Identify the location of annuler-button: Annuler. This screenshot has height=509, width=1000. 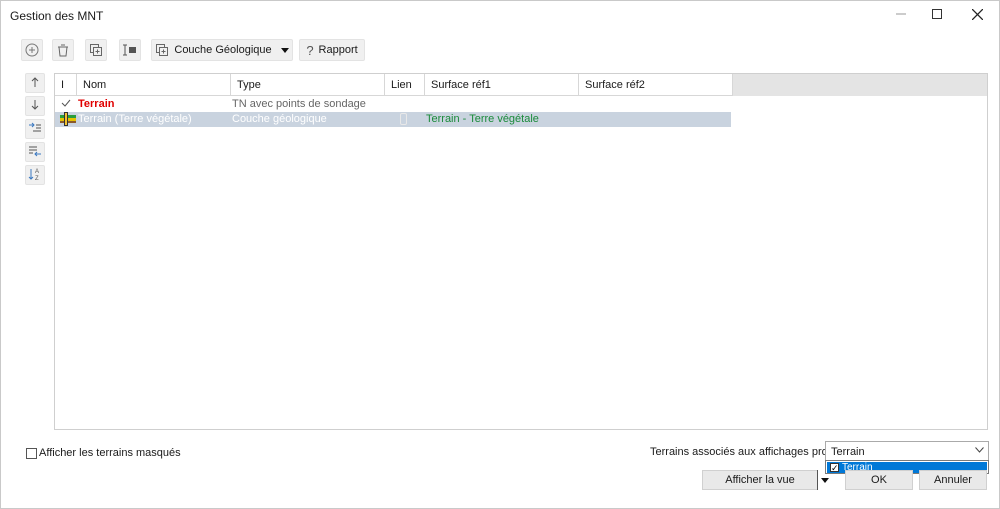
(953, 480).